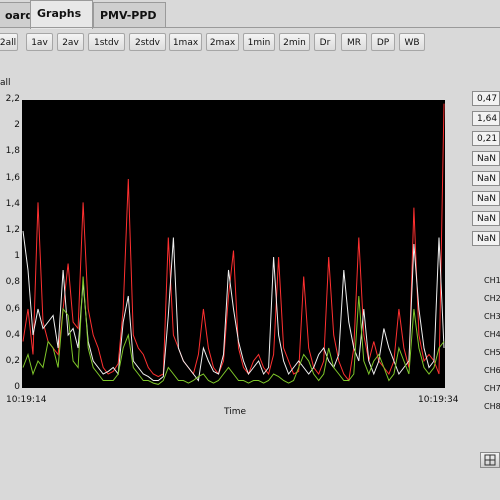  I want to click on btn-2min: 2min, so click(294, 42).